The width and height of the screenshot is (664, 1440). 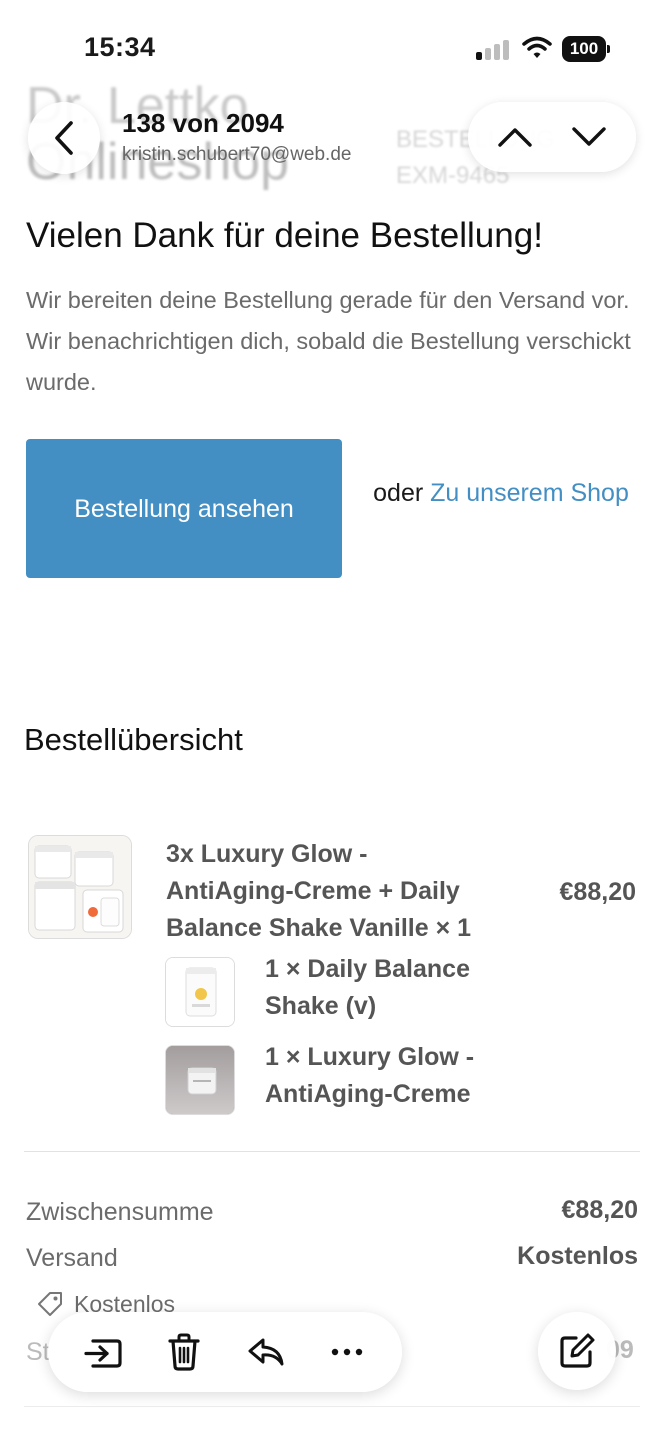 I want to click on sender-address: kristin.schubert70@web.de, so click(x=237, y=154).